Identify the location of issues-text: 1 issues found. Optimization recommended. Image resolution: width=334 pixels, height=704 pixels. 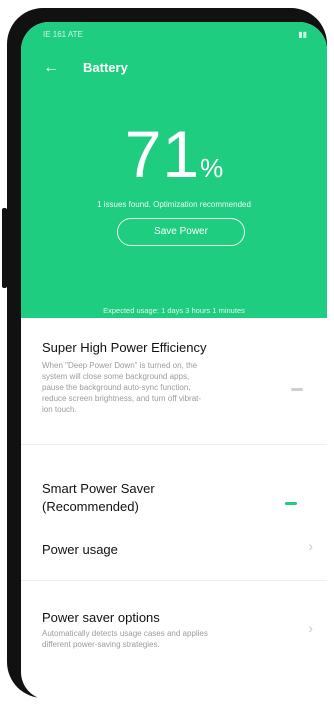
(174, 204).